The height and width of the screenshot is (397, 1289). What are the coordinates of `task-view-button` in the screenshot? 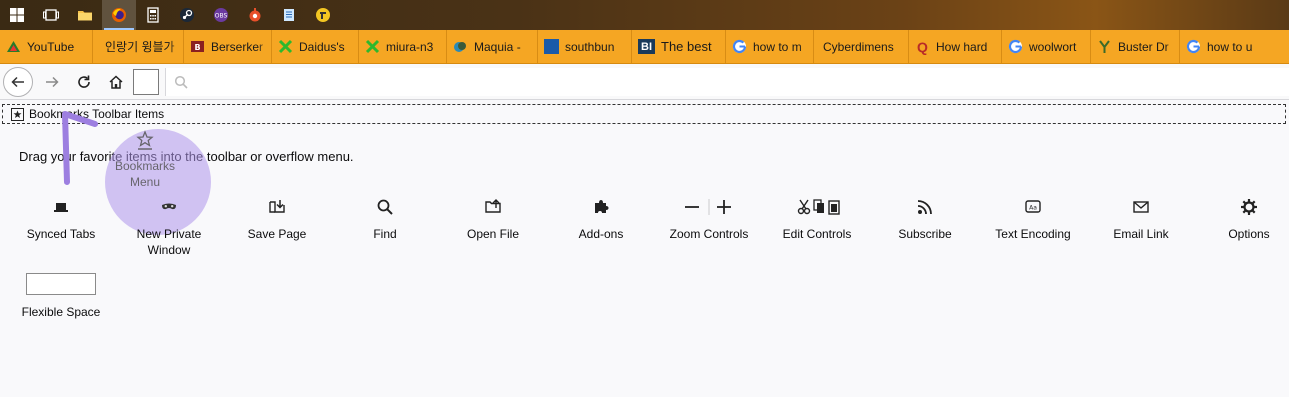 It's located at (51, 15).